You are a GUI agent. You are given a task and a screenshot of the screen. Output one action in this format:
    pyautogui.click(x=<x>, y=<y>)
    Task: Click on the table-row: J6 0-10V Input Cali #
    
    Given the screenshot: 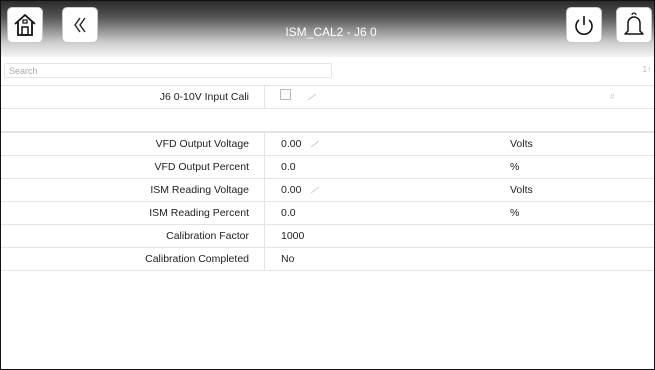 What is the action you would take?
    pyautogui.click(x=327, y=97)
    